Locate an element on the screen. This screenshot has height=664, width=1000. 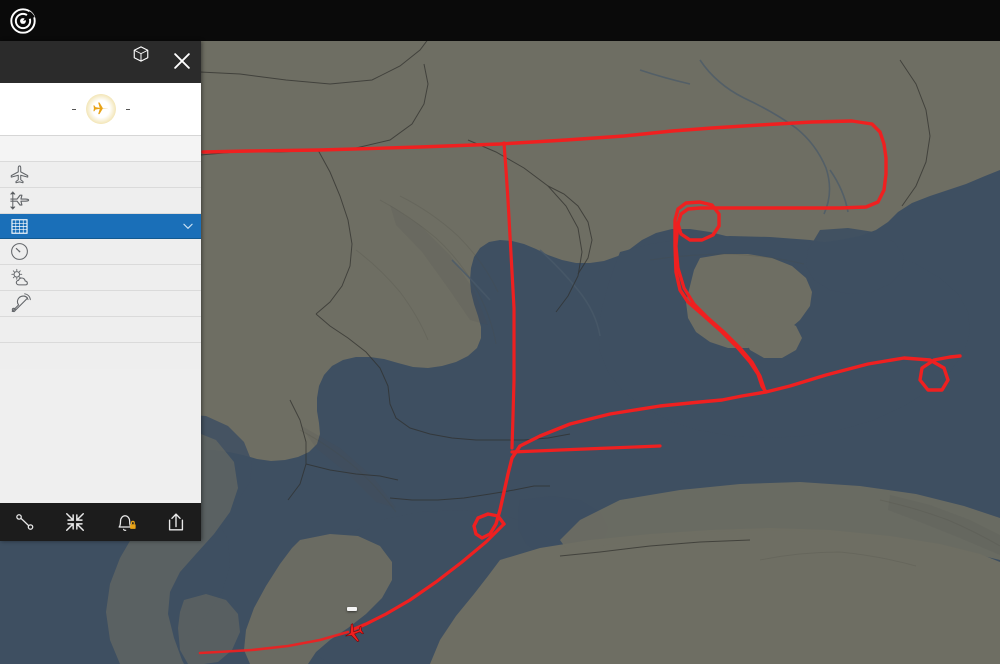
panel-toolbar is located at coordinates (100, 522).